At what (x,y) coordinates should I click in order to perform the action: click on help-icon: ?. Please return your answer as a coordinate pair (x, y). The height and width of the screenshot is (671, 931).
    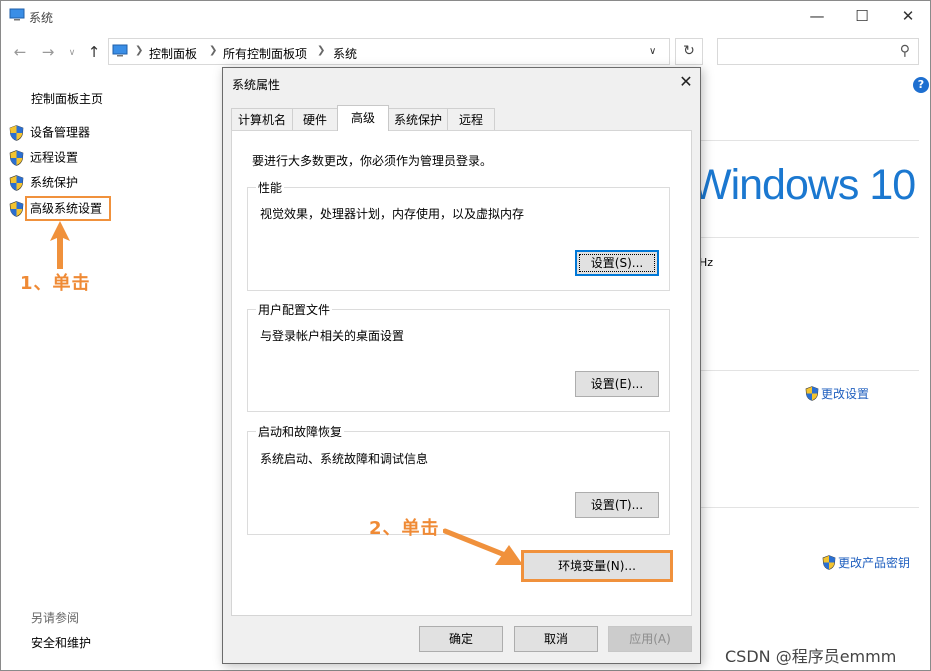
    Looking at the image, I should click on (921, 85).